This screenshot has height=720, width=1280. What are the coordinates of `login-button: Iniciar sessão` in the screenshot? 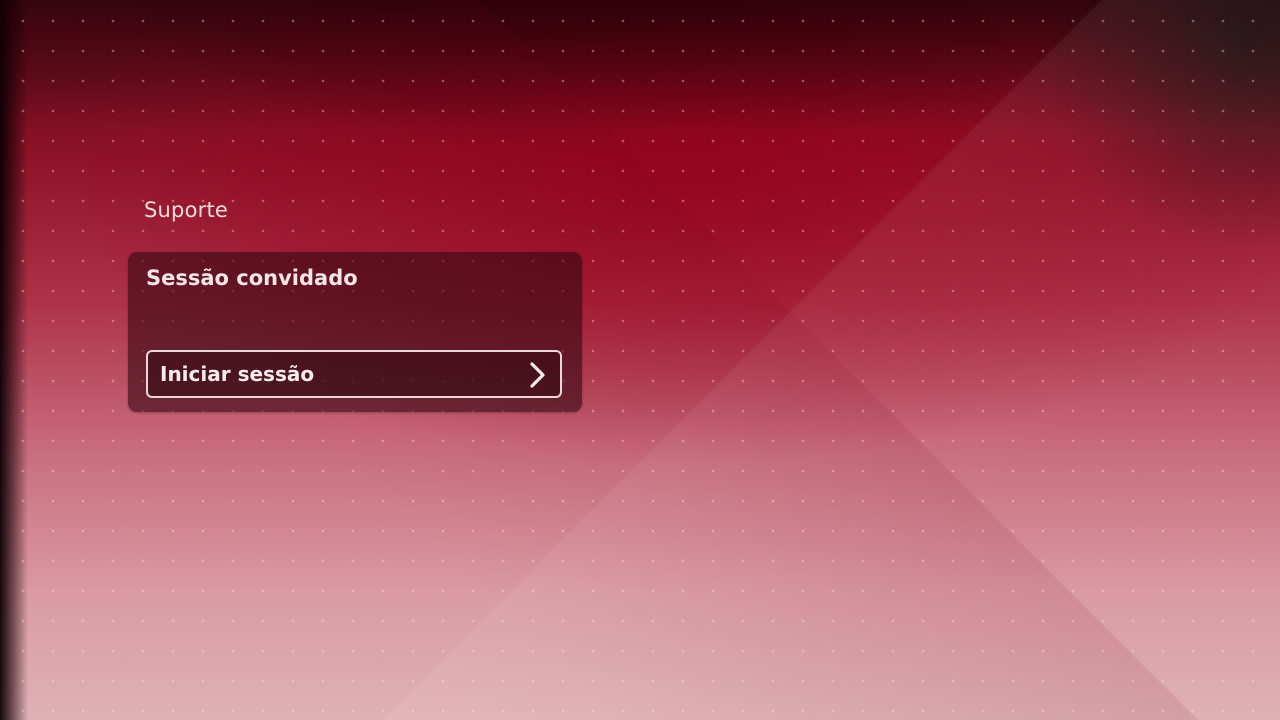 It's located at (354, 374).